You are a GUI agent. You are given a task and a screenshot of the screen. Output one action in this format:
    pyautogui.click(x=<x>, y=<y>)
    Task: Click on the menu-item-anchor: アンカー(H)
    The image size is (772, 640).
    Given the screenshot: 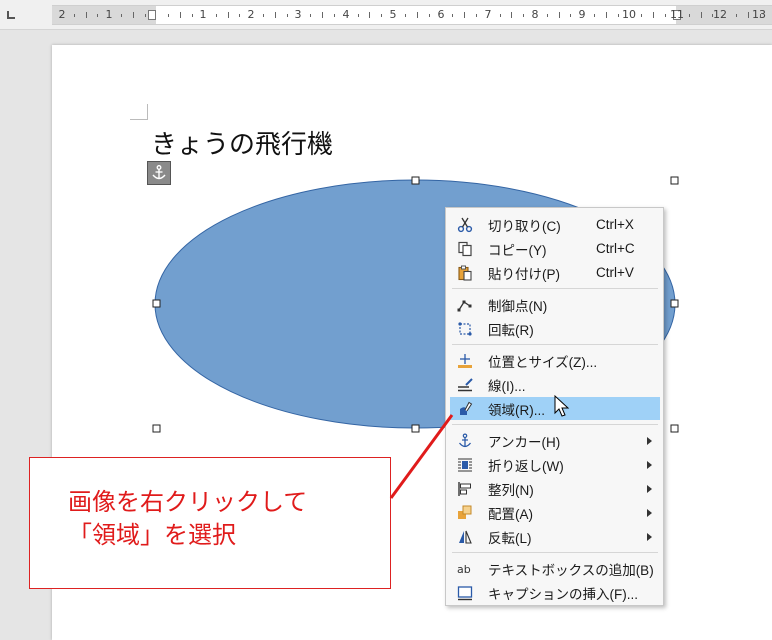 What is the action you would take?
    pyautogui.click(x=555, y=440)
    